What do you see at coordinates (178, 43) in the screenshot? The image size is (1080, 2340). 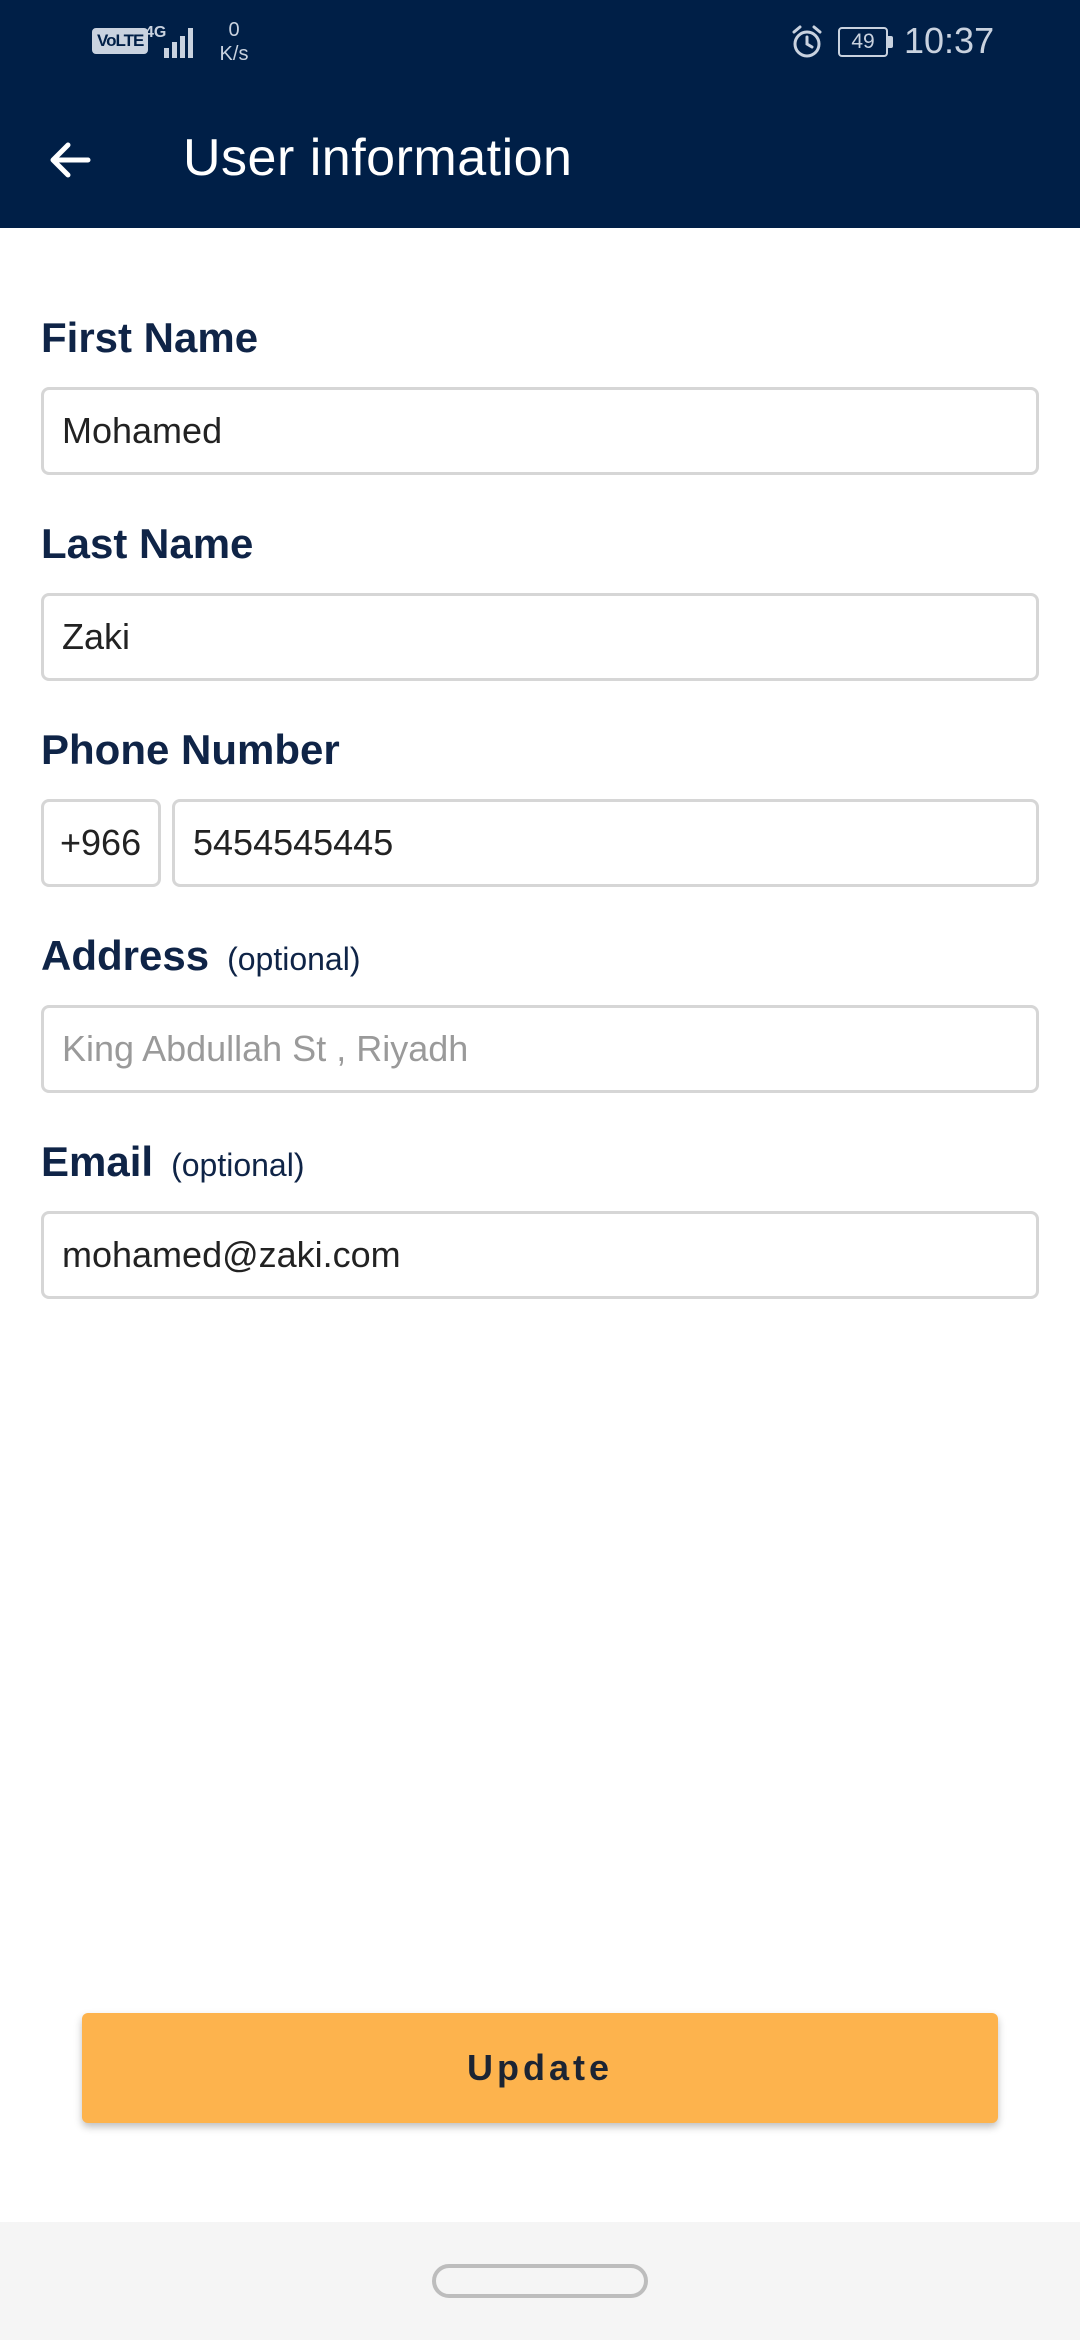 I see `signal-strength-icon` at bounding box center [178, 43].